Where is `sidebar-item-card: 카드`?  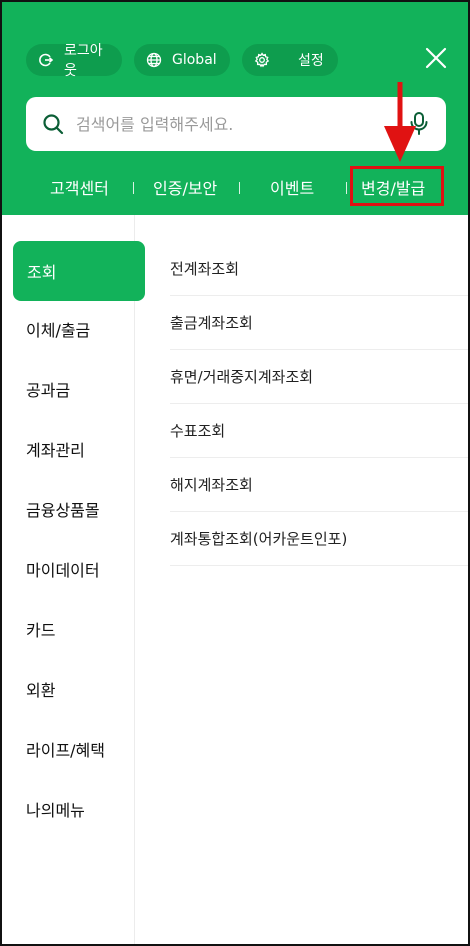 sidebar-item-card: 카드 is located at coordinates (78, 629).